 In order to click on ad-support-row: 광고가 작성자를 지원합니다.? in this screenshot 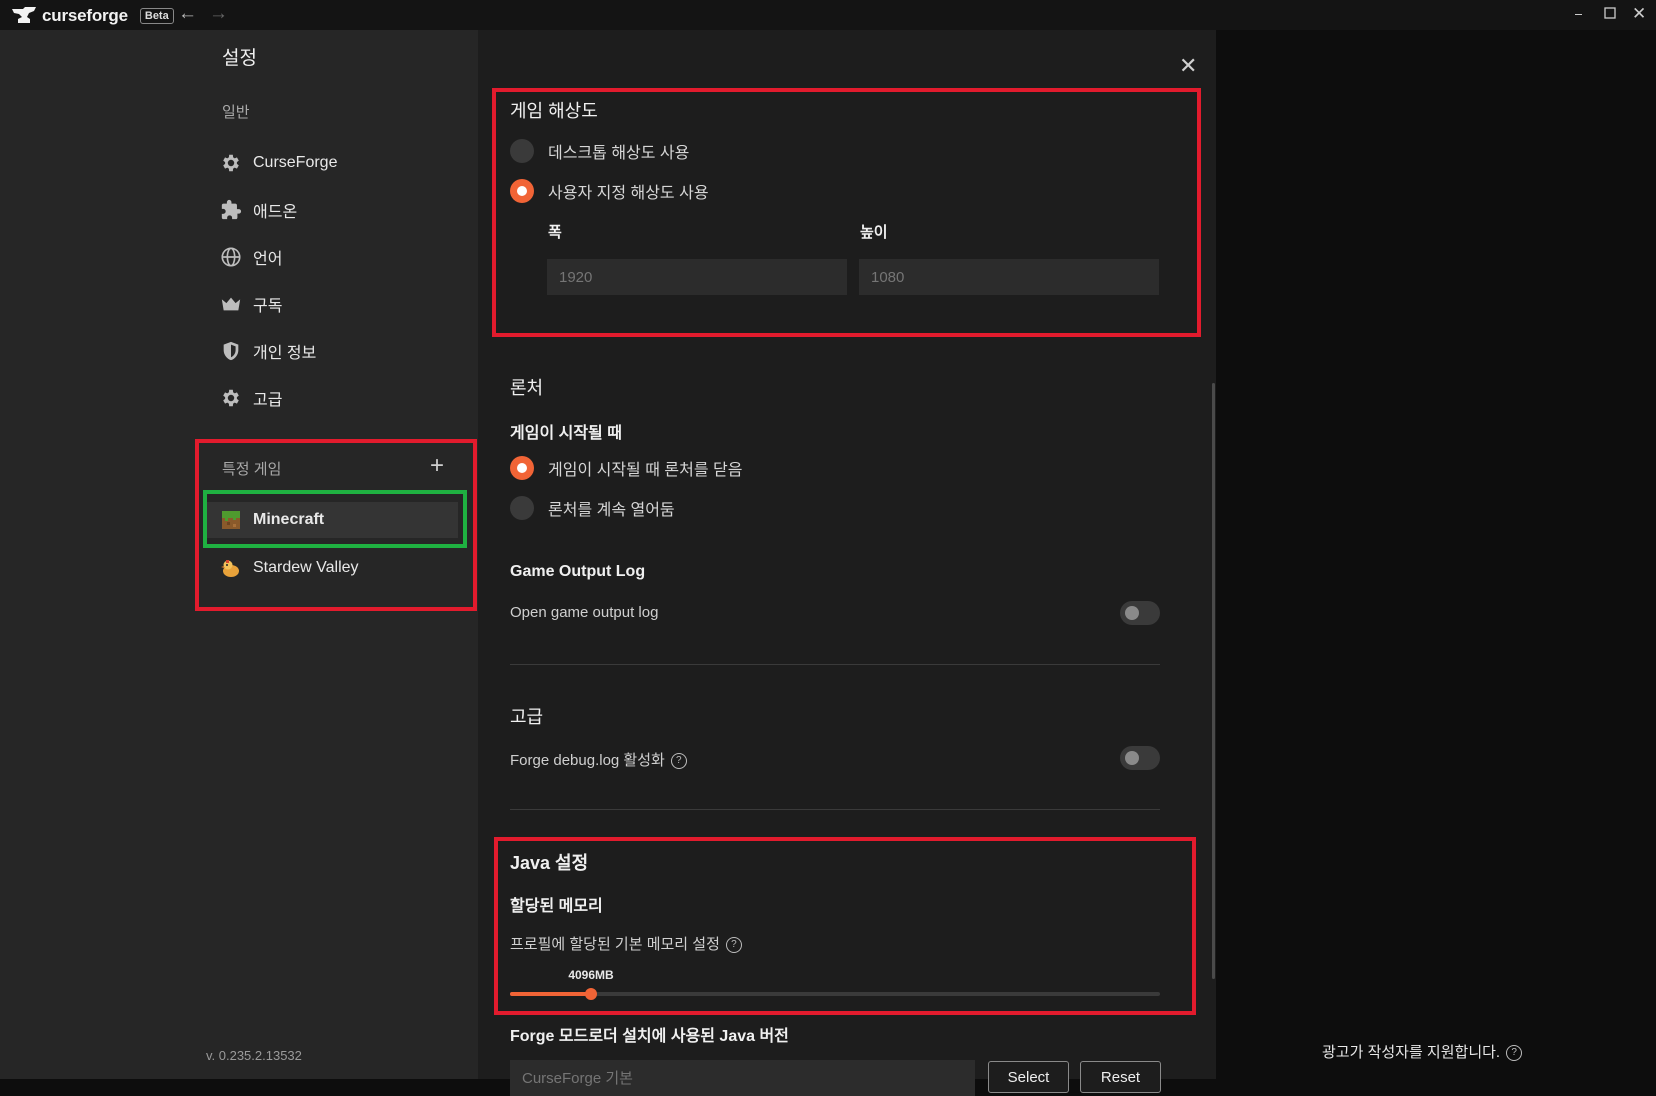, I will do `click(1422, 1051)`.